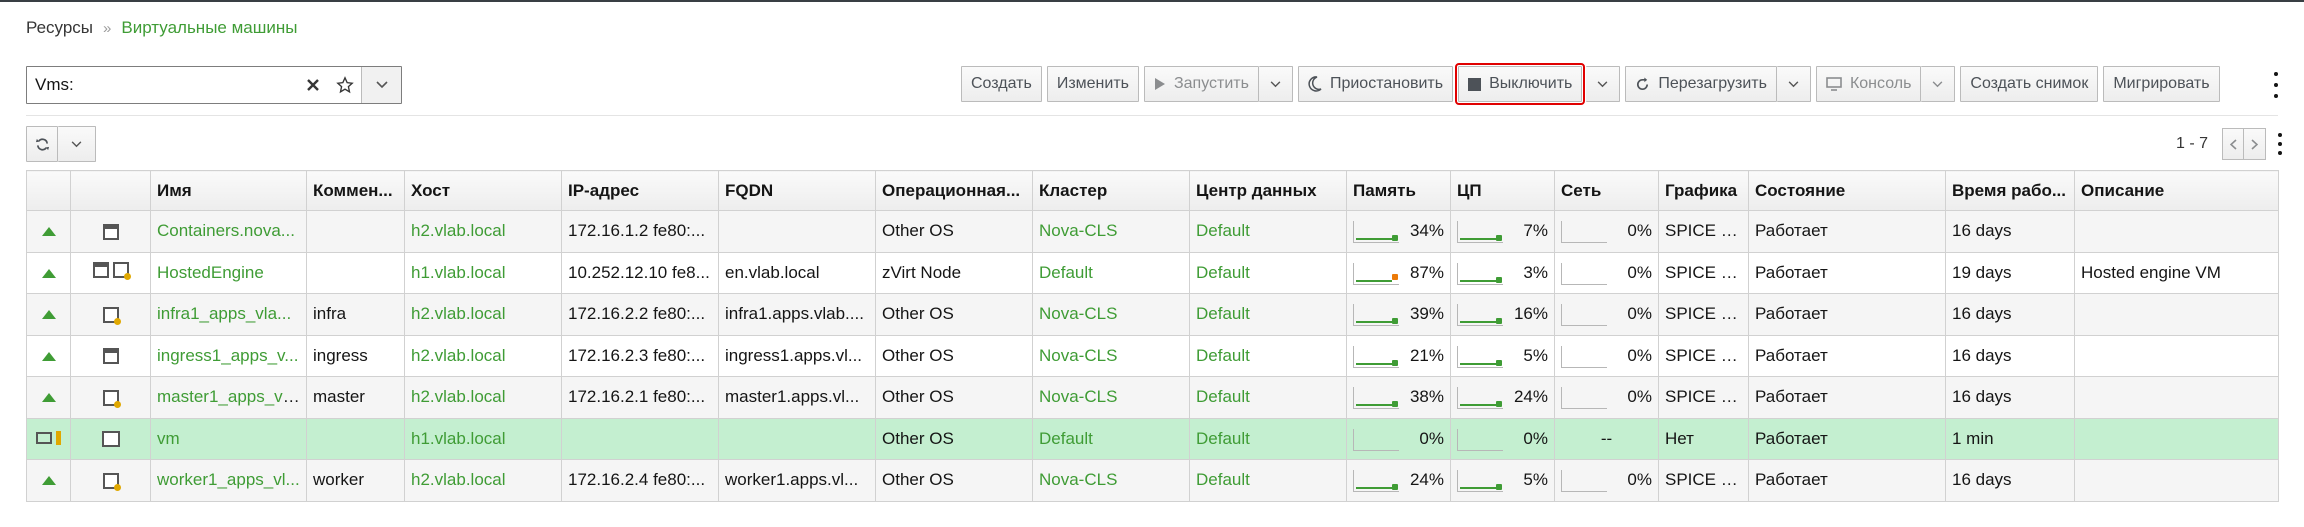 Image resolution: width=2304 pixels, height=527 pixels. What do you see at coordinates (313, 85) in the screenshot?
I see `close-icon` at bounding box center [313, 85].